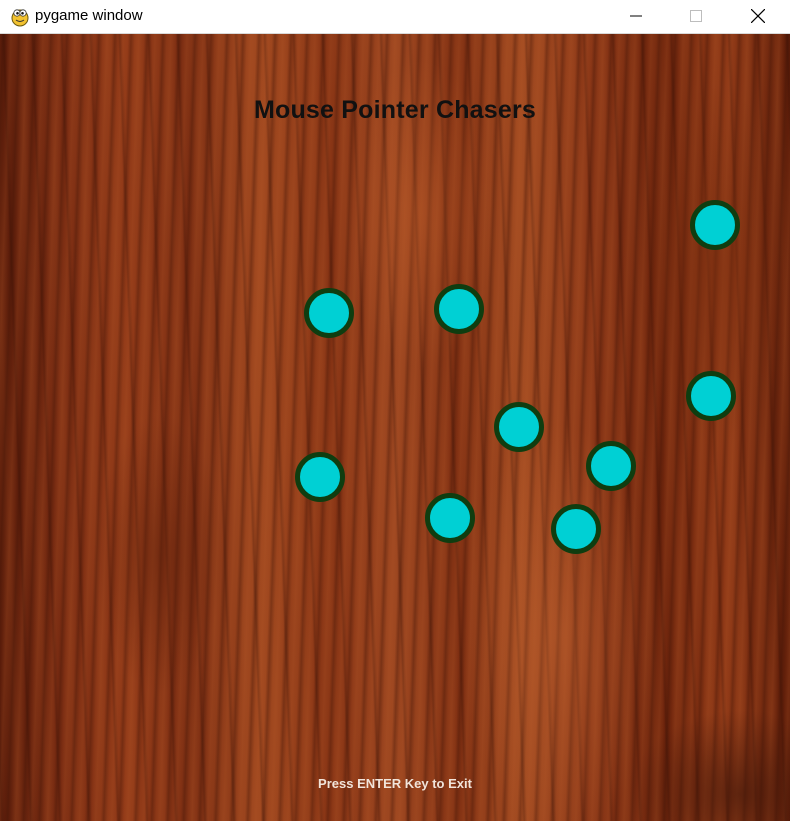  I want to click on exit-hint: Press ENTER Key to Exit, so click(395, 783).